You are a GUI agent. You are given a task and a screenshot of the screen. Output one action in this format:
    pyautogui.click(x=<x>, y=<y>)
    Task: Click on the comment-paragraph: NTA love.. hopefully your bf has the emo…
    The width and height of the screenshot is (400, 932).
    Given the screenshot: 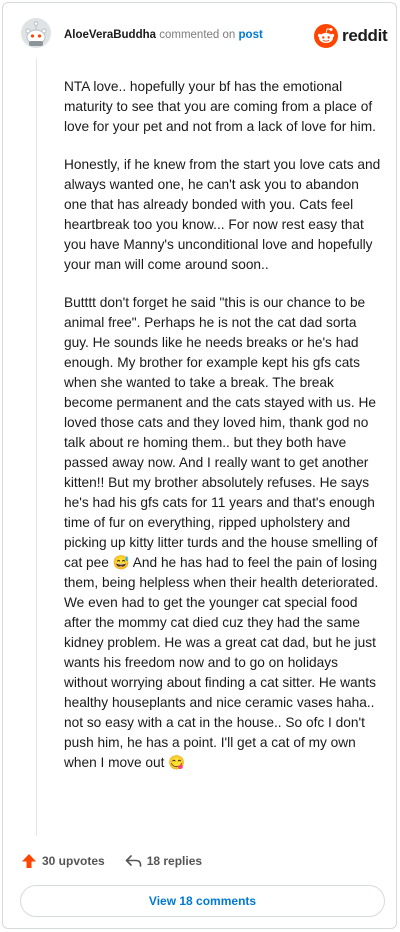 What is the action you would take?
    pyautogui.click(x=220, y=106)
    